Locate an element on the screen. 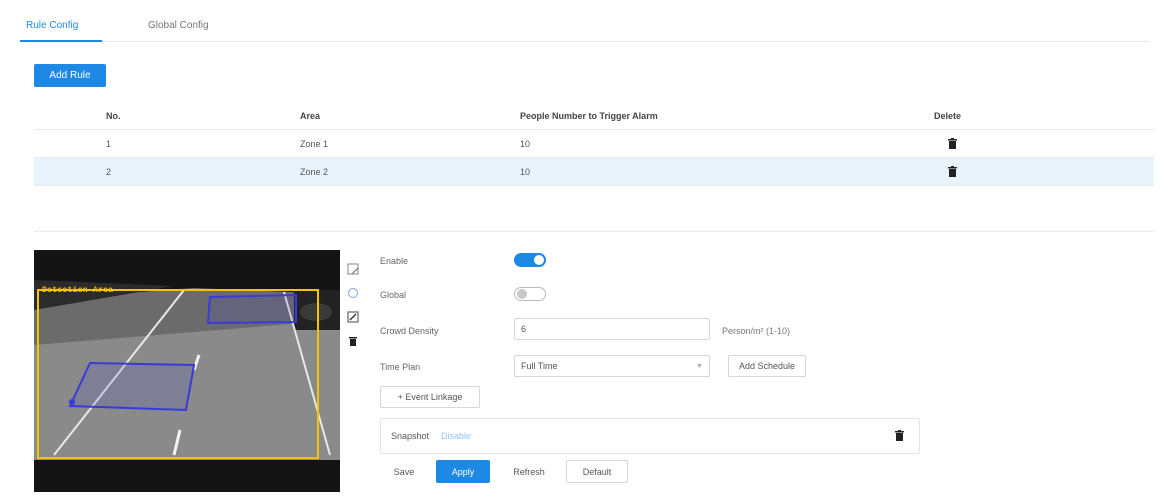 The width and height of the screenshot is (1162, 499). row-area: Zone 1 is located at coordinates (314, 144).